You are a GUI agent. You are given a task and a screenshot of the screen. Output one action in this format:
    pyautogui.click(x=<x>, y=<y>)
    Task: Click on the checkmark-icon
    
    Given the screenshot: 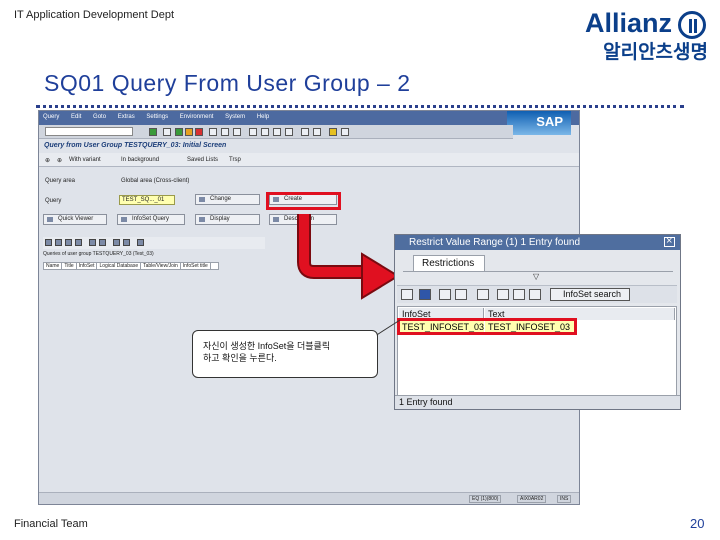 What is the action you would take?
    pyautogui.click(x=407, y=294)
    